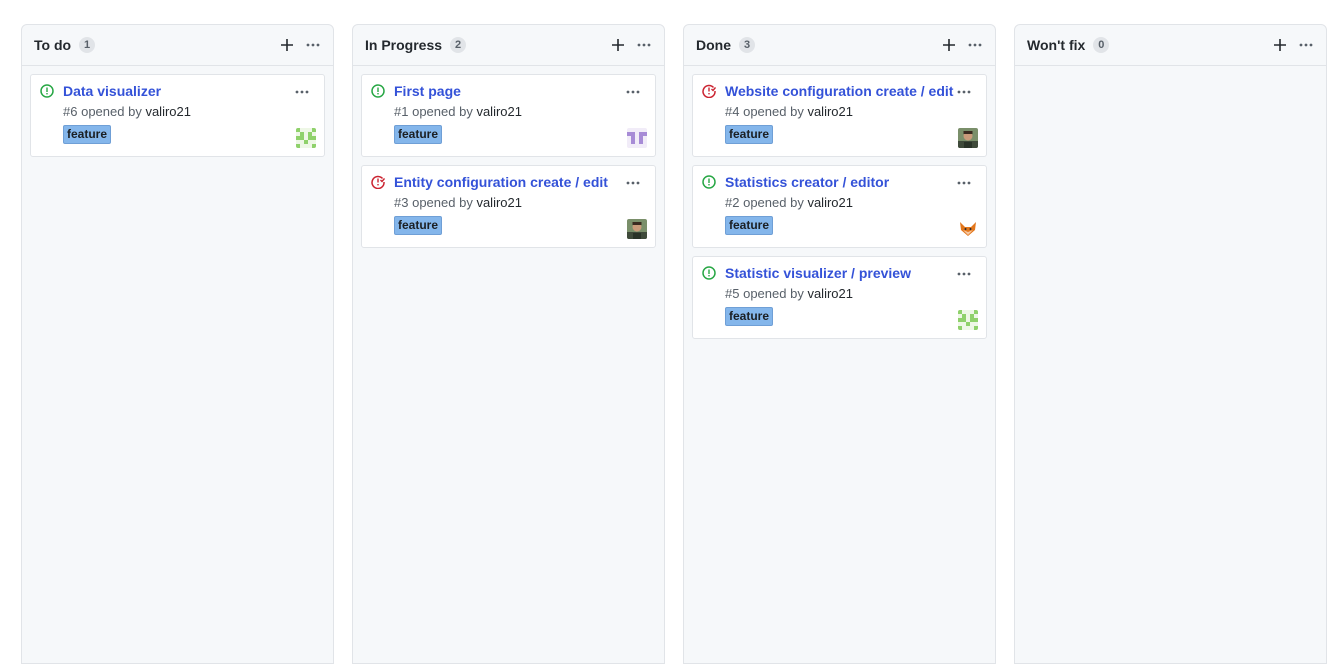 Image resolution: width=1342 pixels, height=664 pixels. What do you see at coordinates (747, 45) in the screenshot?
I see `column-count-badge: 3` at bounding box center [747, 45].